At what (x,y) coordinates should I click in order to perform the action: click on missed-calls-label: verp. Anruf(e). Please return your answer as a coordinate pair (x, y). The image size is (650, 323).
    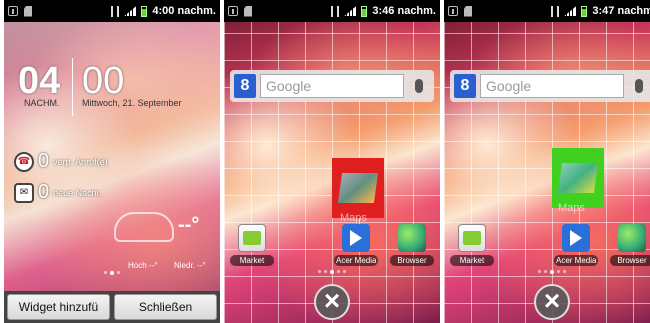
    Looking at the image, I should click on (80, 161).